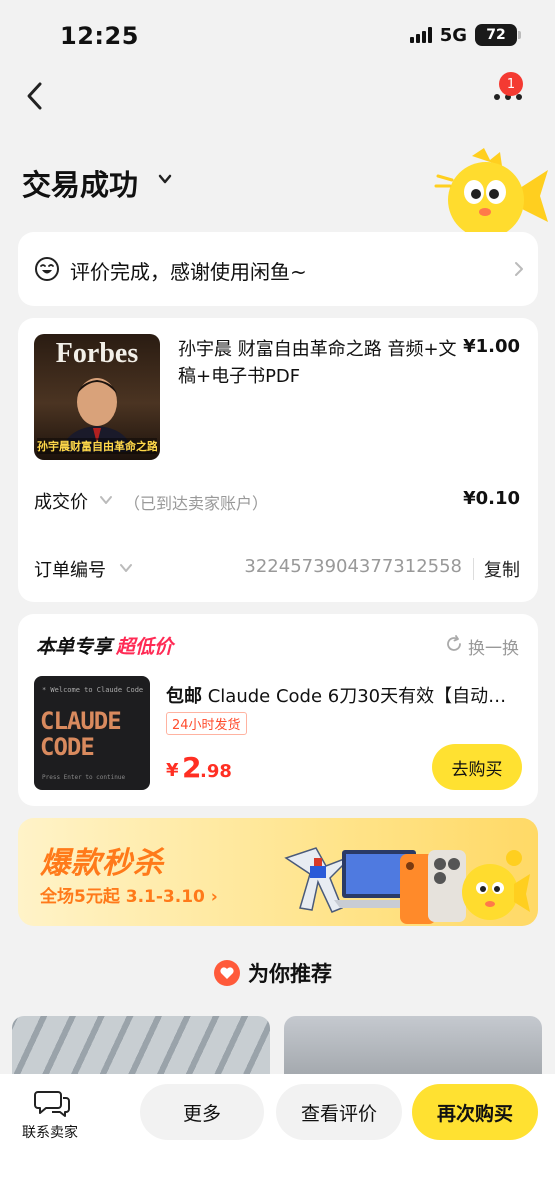 The height and width of the screenshot is (1200, 555). What do you see at coordinates (129, 897) in the screenshot?
I see `flash-sale-subtitle: 全场5元起 3.1-3.10 ›` at bounding box center [129, 897].